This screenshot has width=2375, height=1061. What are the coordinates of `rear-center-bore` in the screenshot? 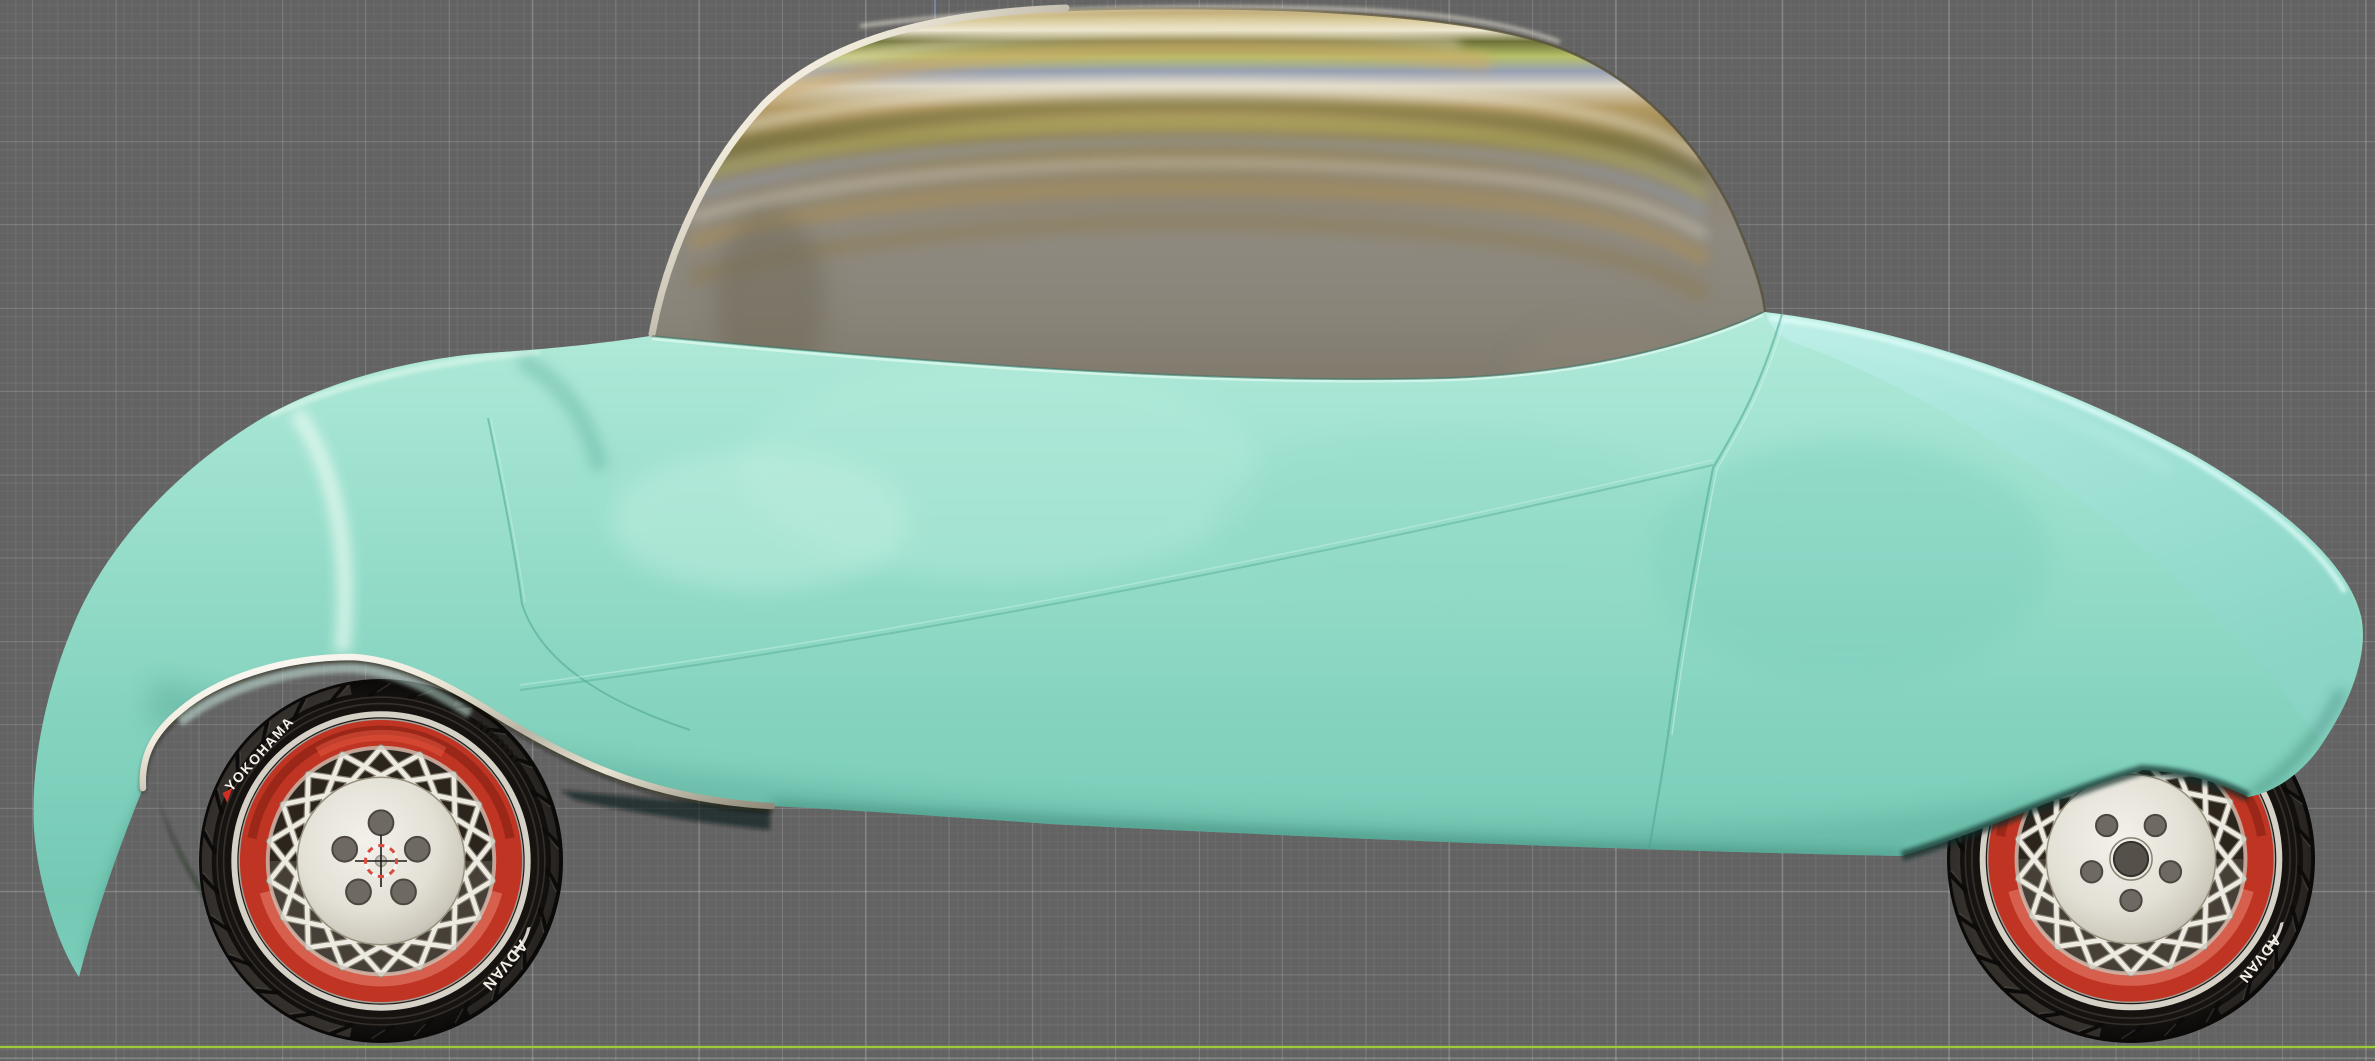 It's located at (2131, 859).